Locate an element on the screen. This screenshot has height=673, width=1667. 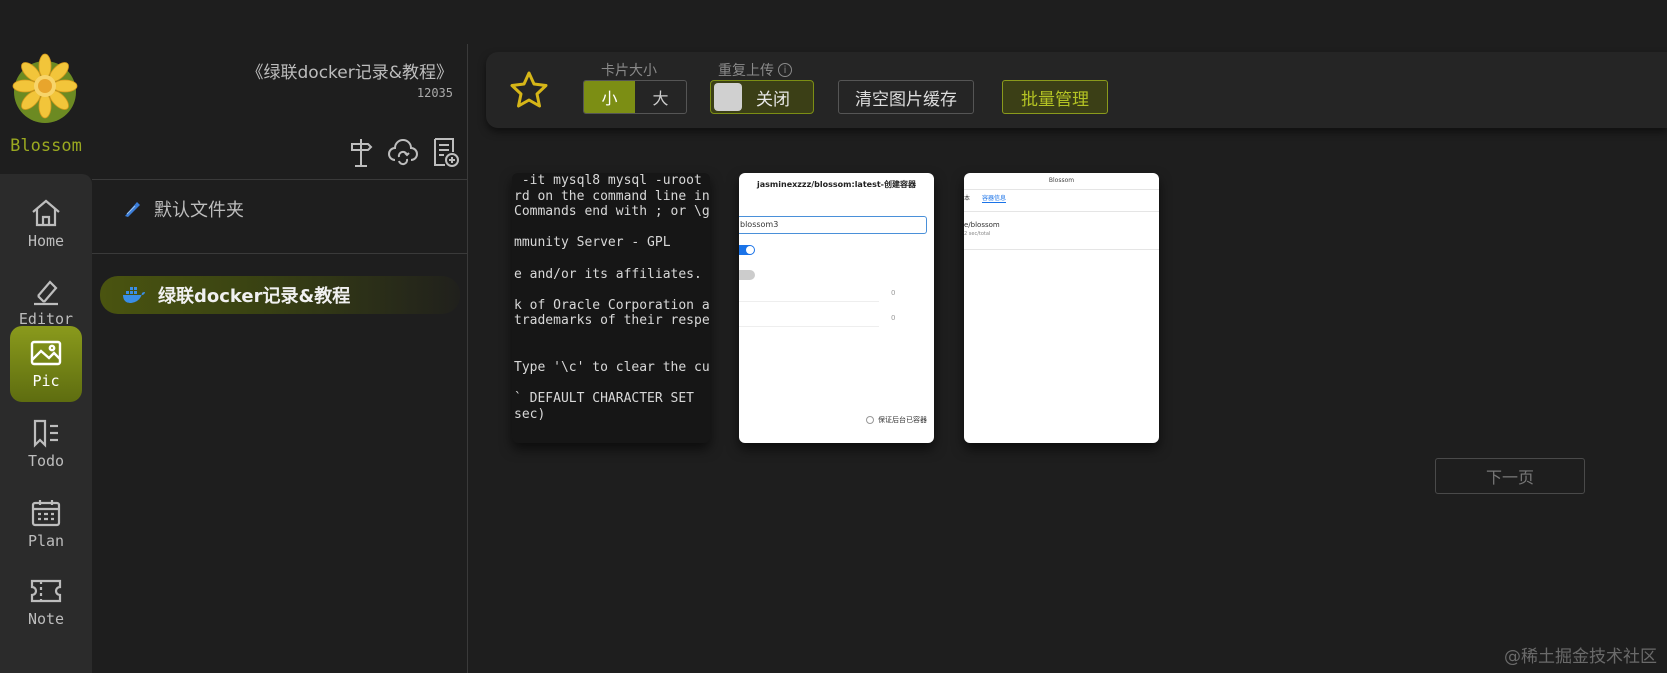
terminal-line: Type '\c' to clear the cu is located at coordinates (612, 368).